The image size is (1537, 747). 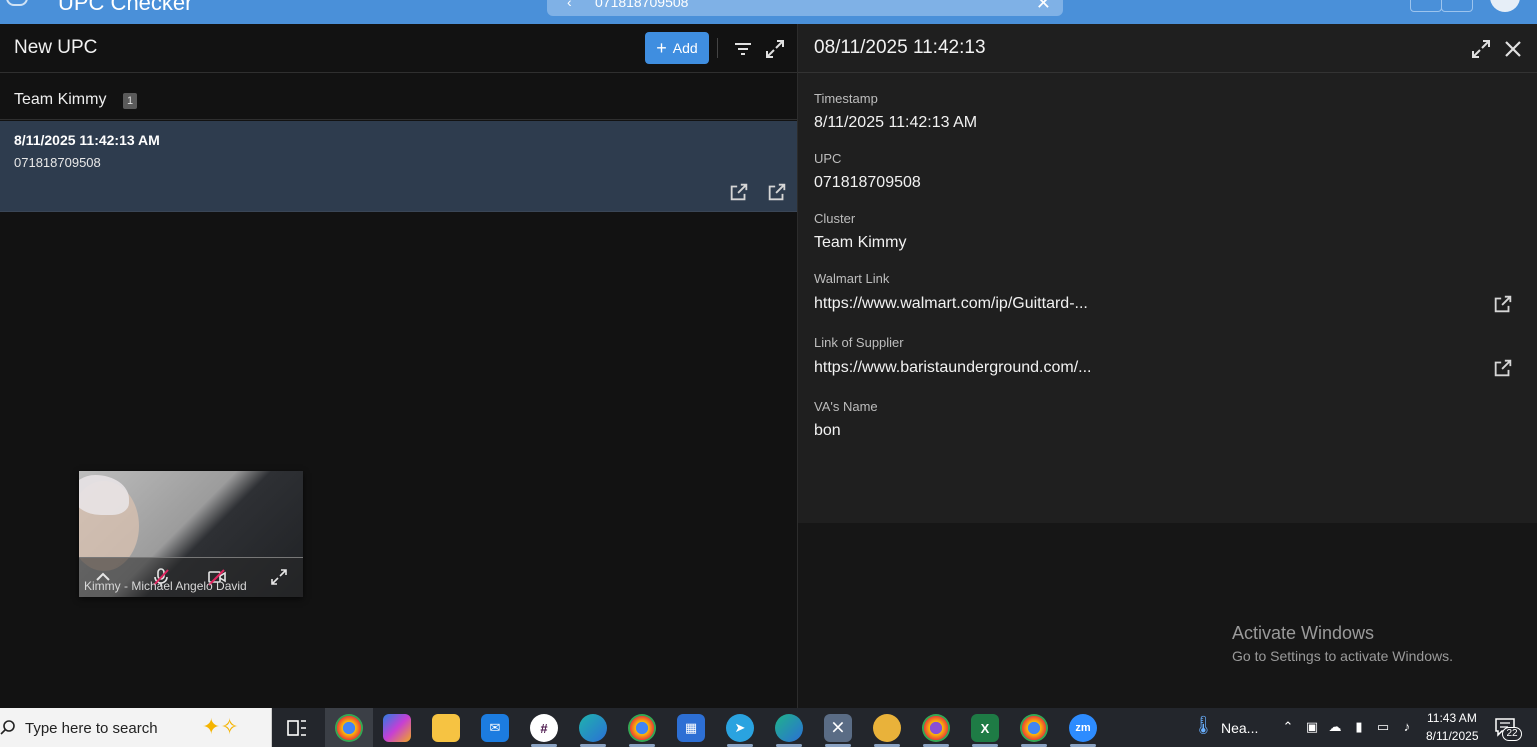 I want to click on group-header: Team Kimmy 1, so click(x=398, y=97).